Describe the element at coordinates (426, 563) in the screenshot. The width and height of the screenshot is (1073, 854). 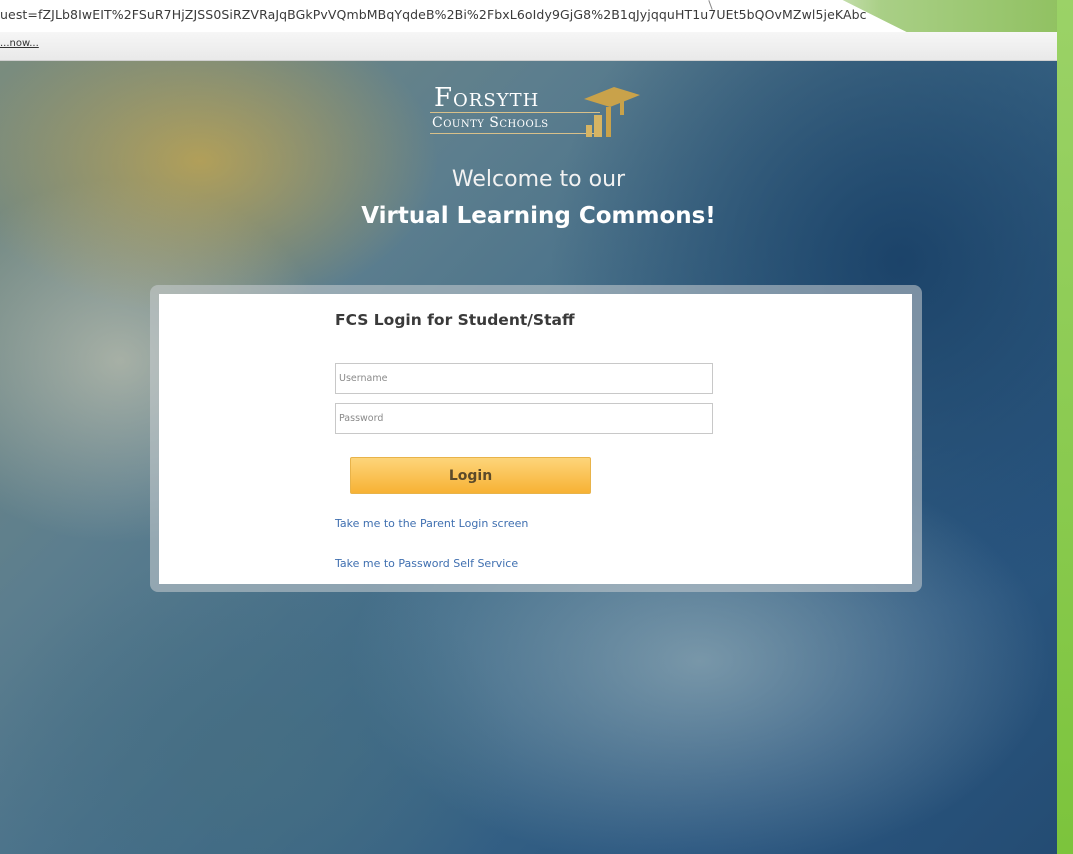
I see `password-self-service-link: Take me to Password Self Service` at that location.